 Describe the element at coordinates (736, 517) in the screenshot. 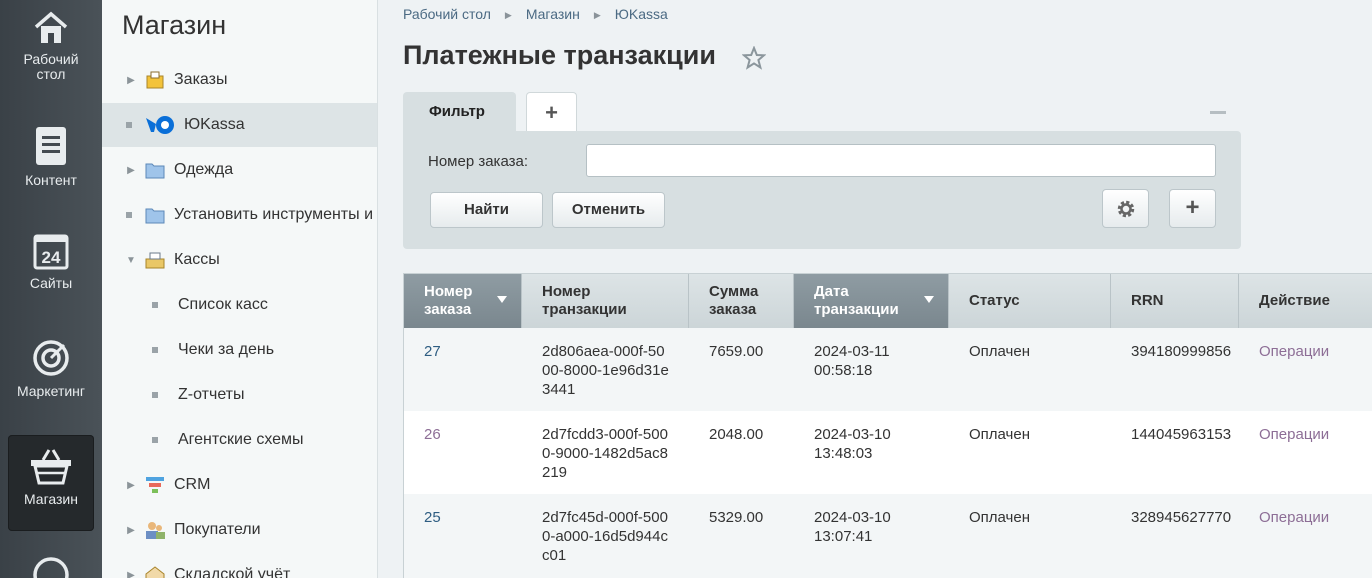

I see `order-sum: 5329.00` at that location.